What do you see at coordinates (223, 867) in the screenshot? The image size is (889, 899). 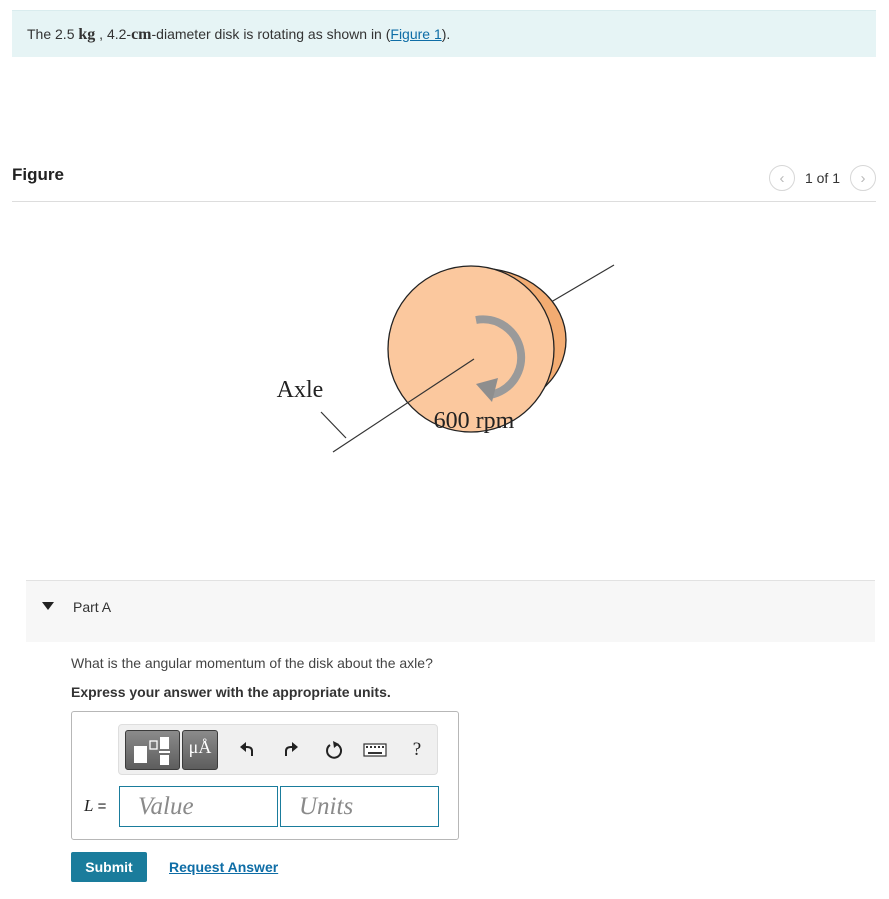 I see `request-answer-link: Request Answer` at bounding box center [223, 867].